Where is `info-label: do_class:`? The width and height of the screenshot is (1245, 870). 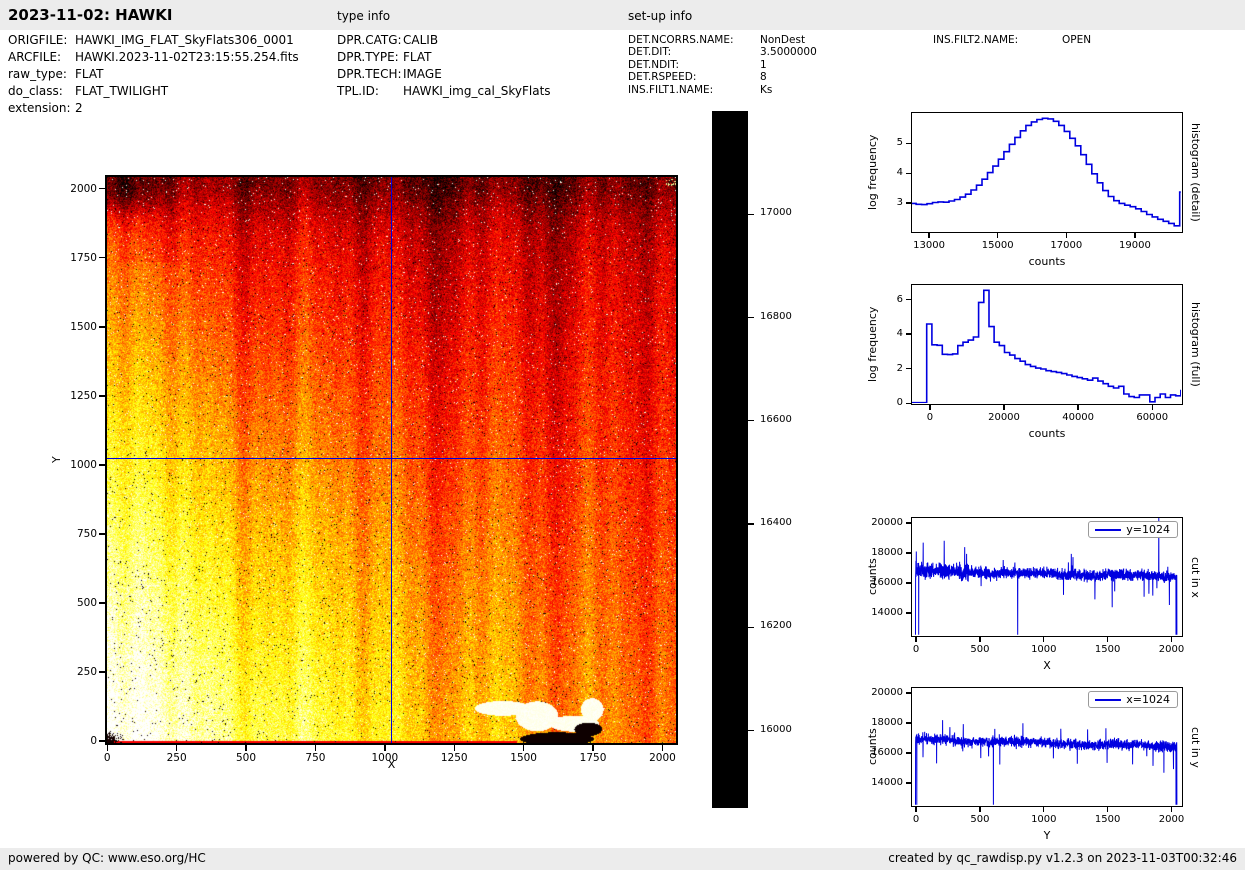 info-label: do_class: is located at coordinates (35, 91).